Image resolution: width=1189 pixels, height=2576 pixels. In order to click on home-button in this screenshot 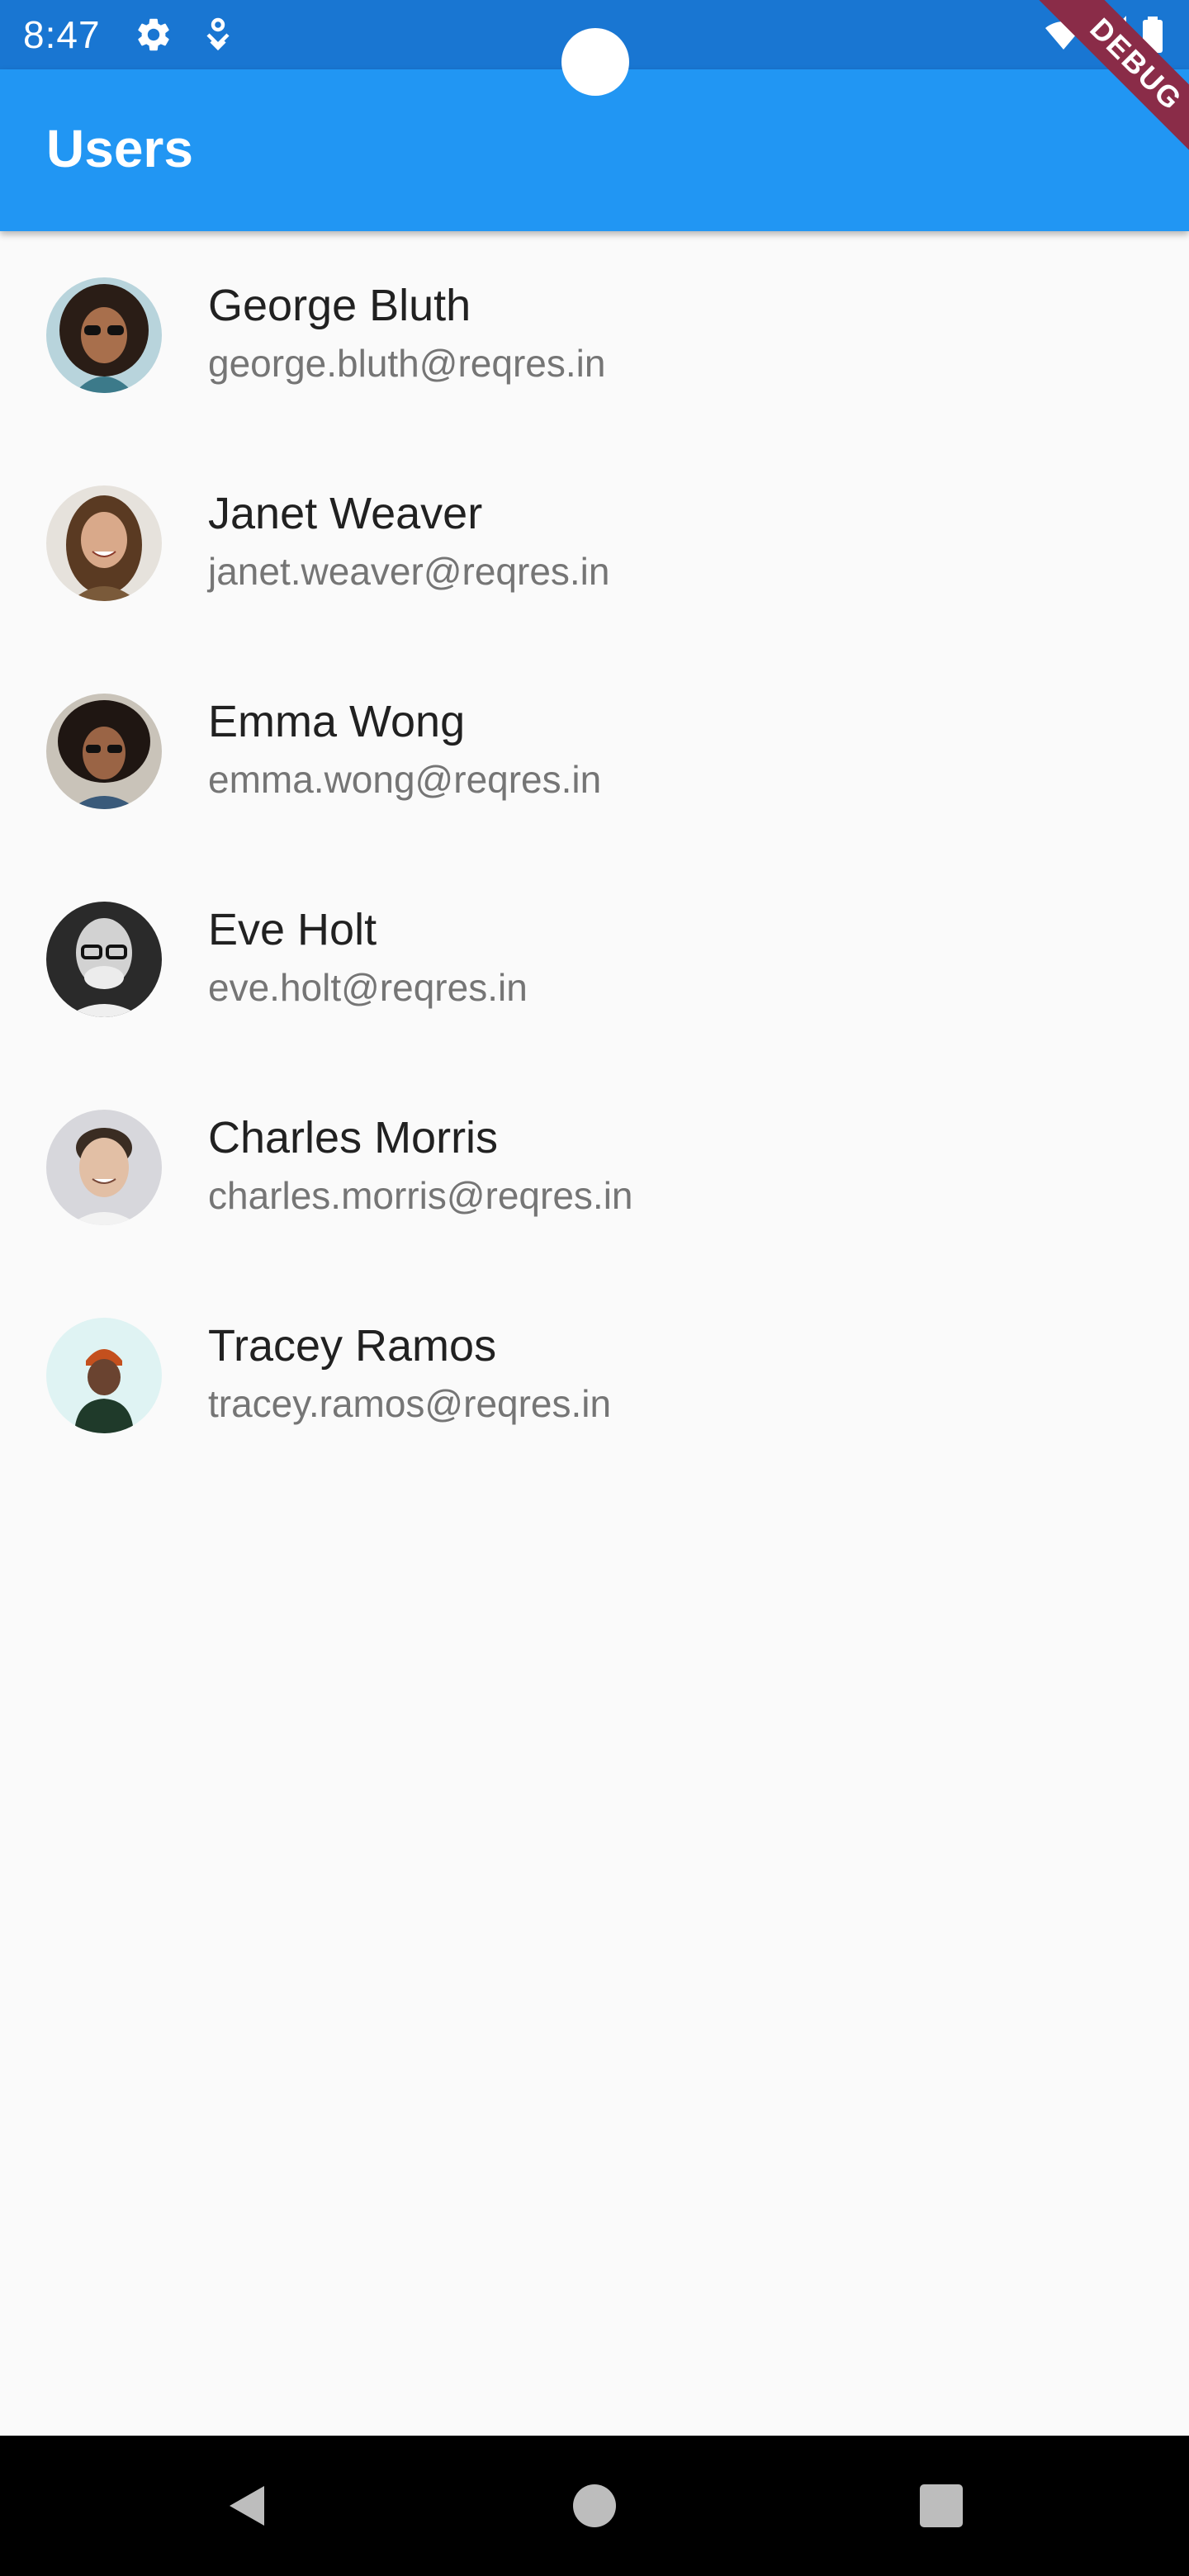, I will do `click(594, 2506)`.